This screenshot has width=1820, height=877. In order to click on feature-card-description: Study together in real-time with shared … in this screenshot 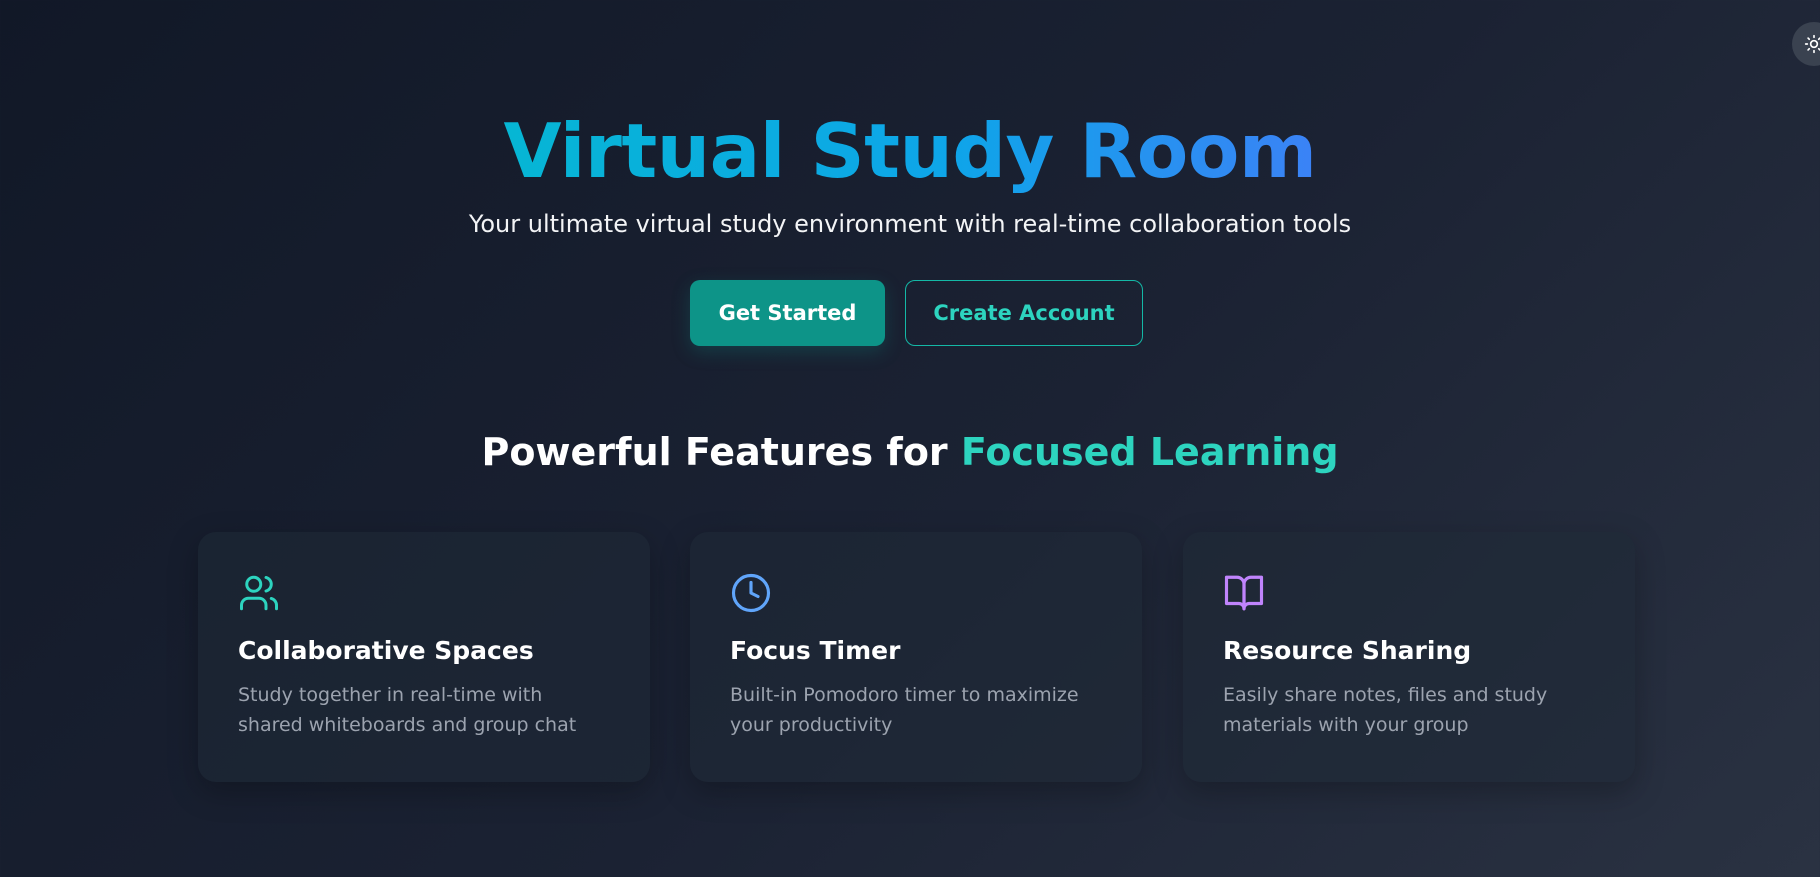, I will do `click(407, 710)`.